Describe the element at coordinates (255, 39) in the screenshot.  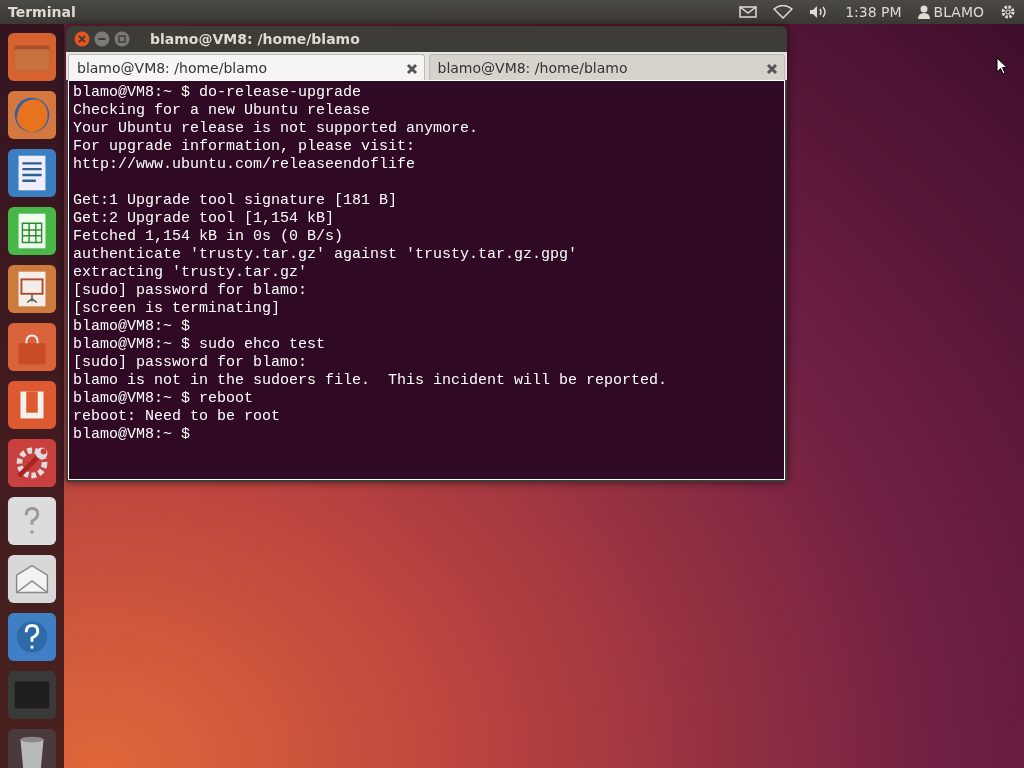
I see `window-title: blamo@VM8: /home/blamo` at that location.